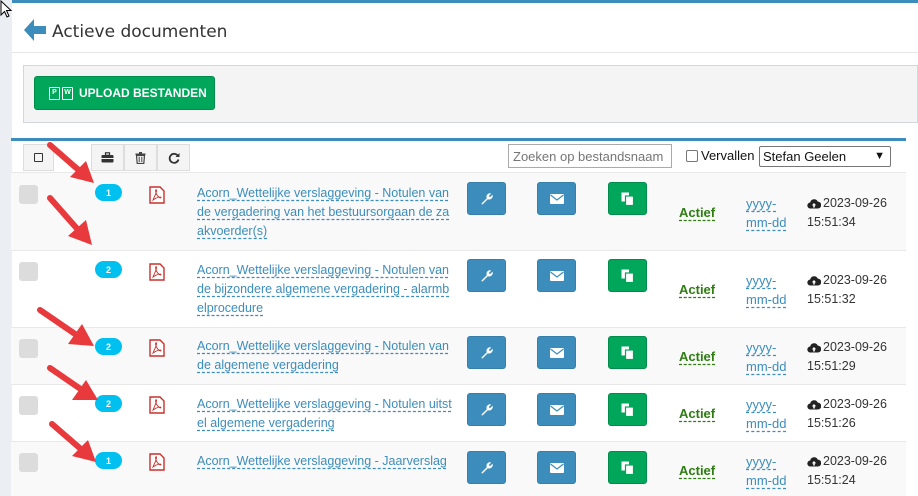 The height and width of the screenshot is (496, 918). What do you see at coordinates (140, 32) in the screenshot?
I see `page-title: Actieve documenten` at bounding box center [140, 32].